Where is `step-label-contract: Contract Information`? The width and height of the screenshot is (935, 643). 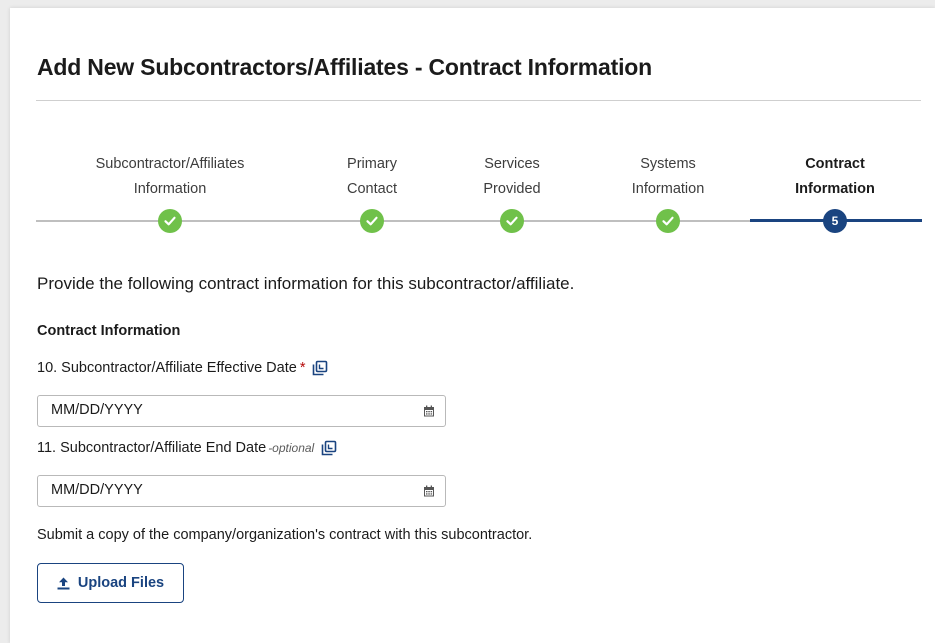 step-label-contract: Contract Information is located at coordinates (835, 176).